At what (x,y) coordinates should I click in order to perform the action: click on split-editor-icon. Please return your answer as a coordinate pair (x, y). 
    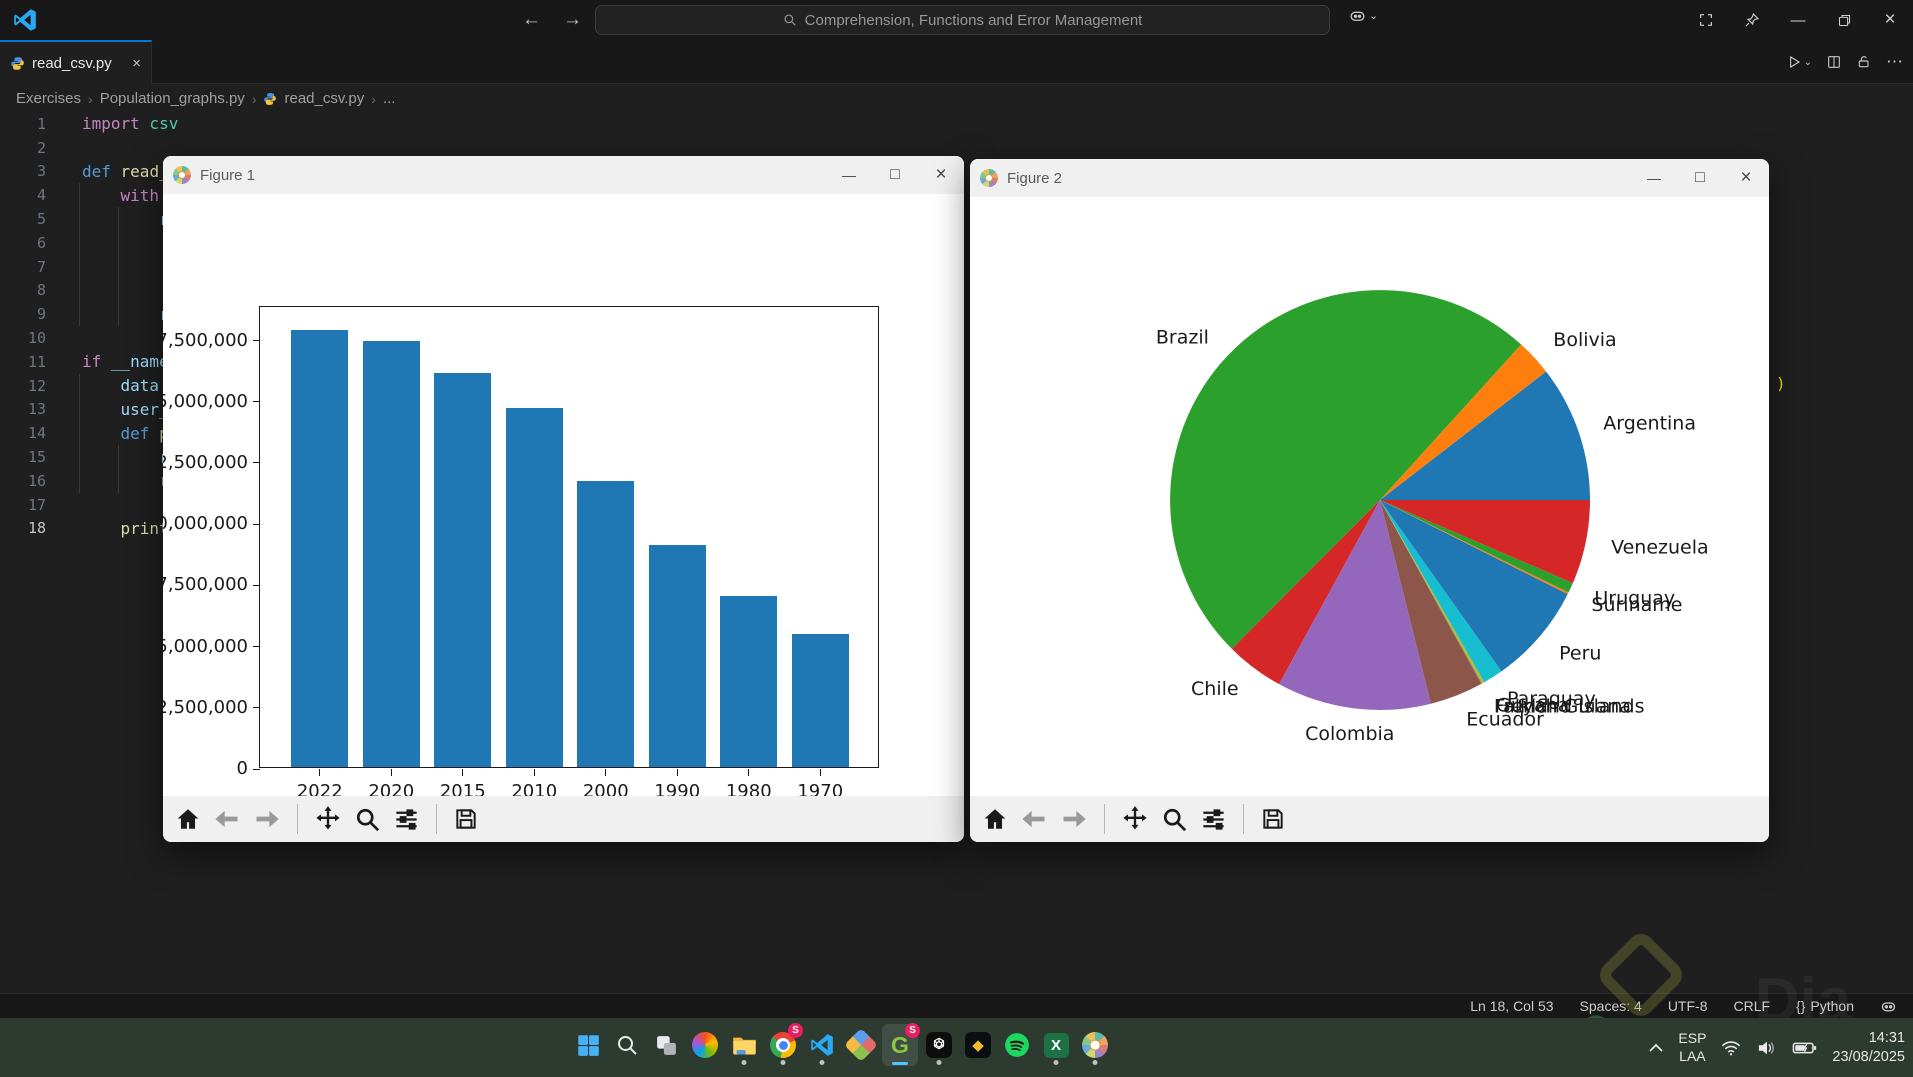
    Looking at the image, I should click on (1834, 62).